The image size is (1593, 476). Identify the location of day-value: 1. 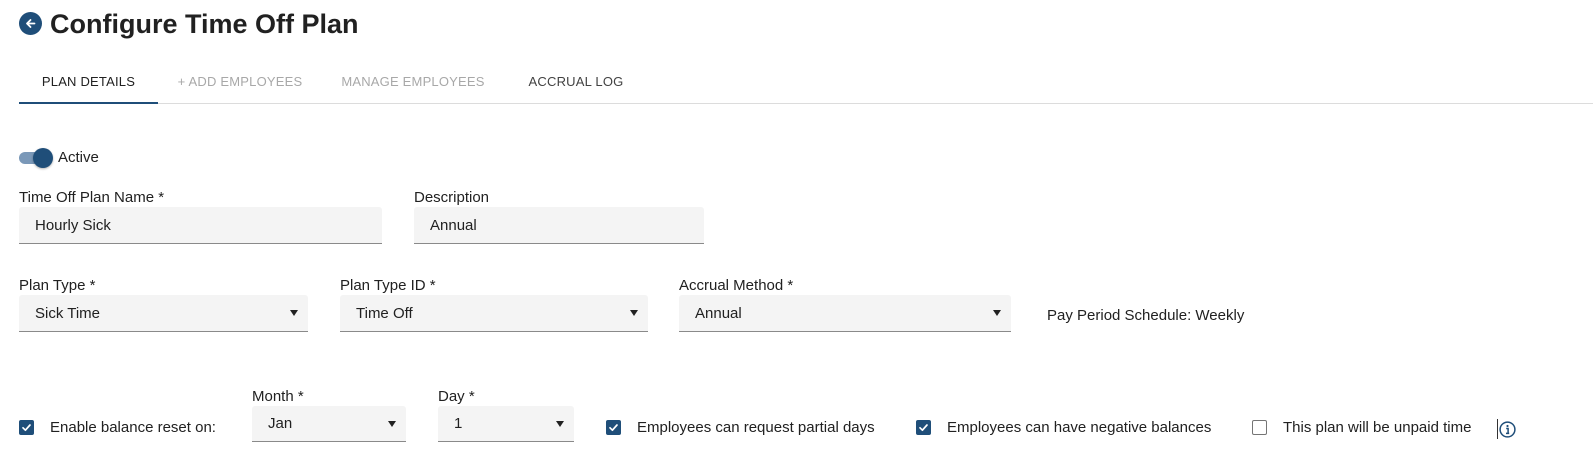
(458, 423).